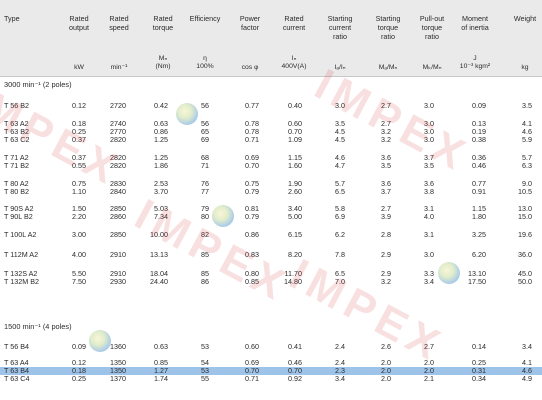  I want to click on cell-current: 2.60, so click(295, 191).